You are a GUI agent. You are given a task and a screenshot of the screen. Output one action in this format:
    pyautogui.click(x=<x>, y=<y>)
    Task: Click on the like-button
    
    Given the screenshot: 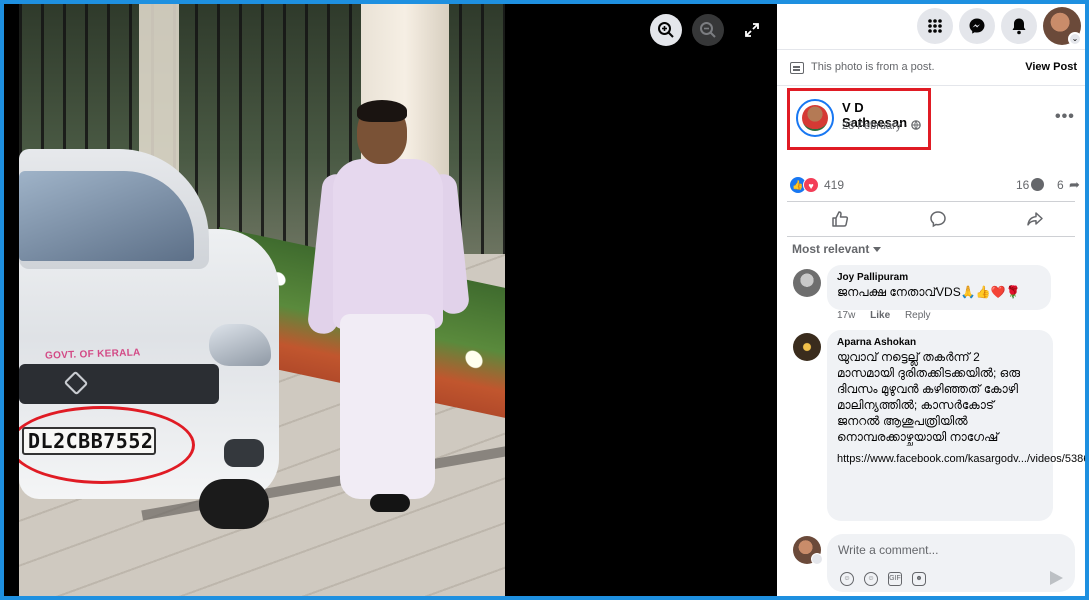 What is the action you would take?
    pyautogui.click(x=840, y=219)
    